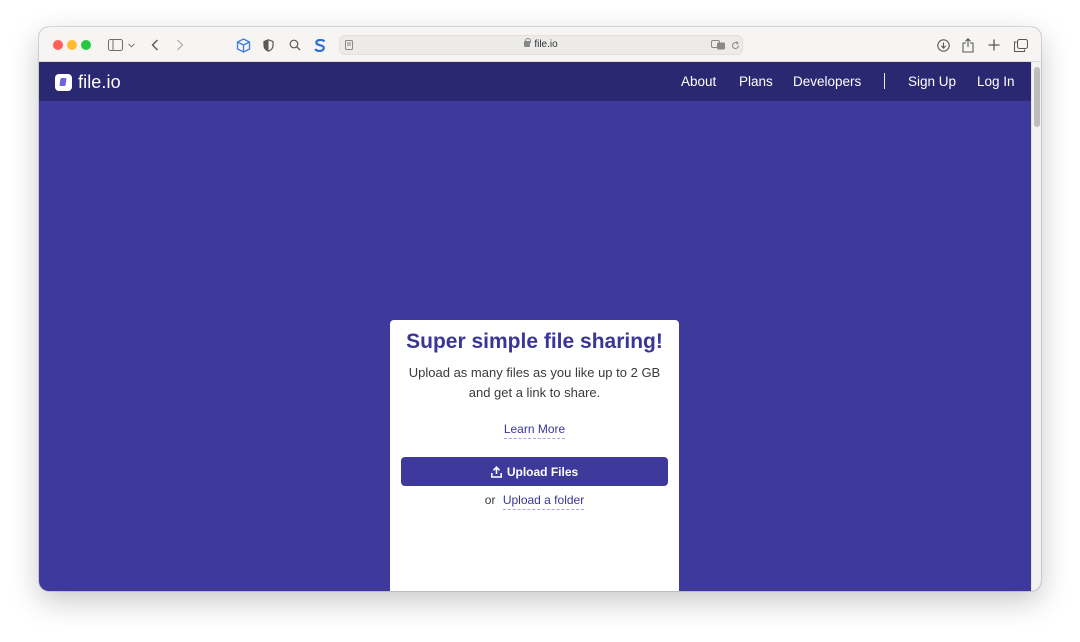 This screenshot has height=642, width=1080. Describe the element at coordinates (698, 81) in the screenshot. I see `nav-about-link: About` at that location.